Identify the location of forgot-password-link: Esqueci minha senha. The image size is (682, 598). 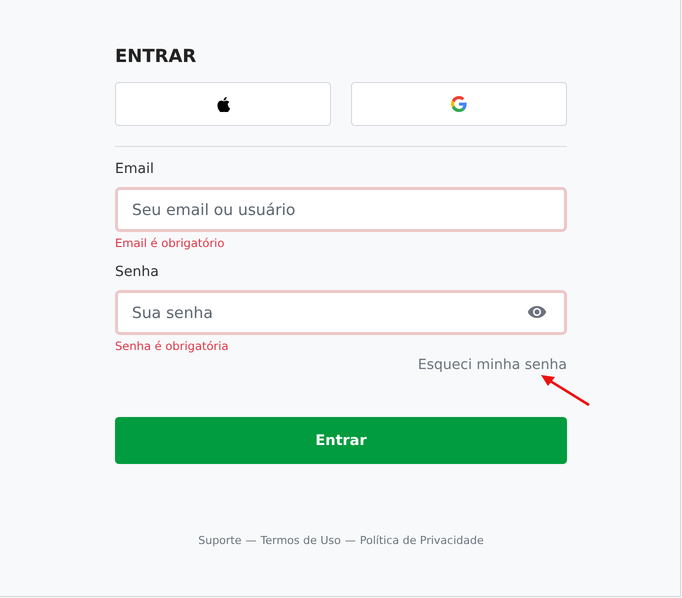
(492, 366).